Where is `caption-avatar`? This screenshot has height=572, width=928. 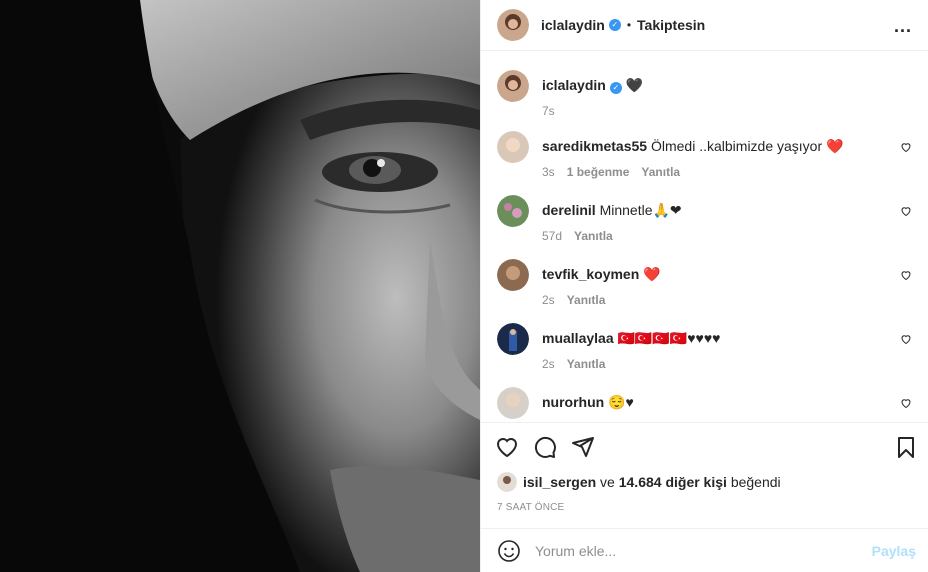 caption-avatar is located at coordinates (513, 86).